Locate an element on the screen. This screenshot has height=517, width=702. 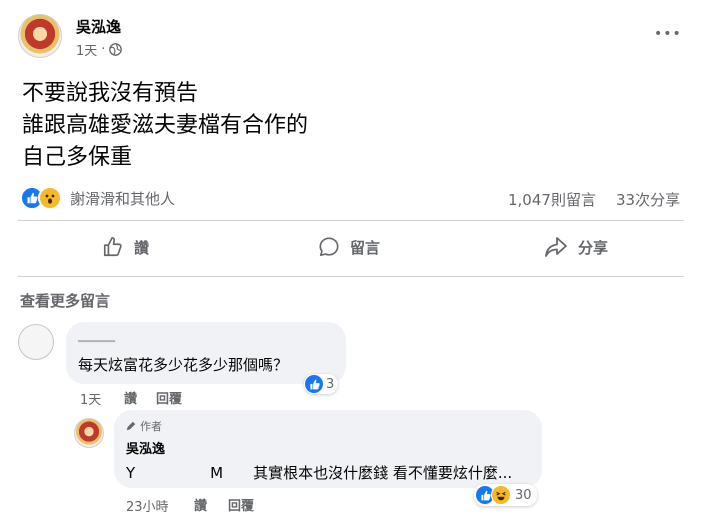
post-time-text: 1天 is located at coordinates (86, 49).